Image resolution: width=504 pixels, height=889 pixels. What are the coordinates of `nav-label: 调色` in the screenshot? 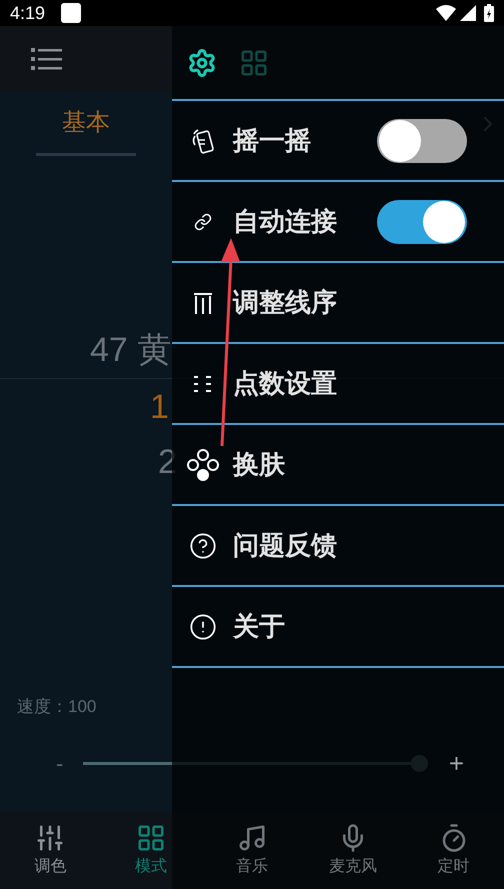 It's located at (50, 866).